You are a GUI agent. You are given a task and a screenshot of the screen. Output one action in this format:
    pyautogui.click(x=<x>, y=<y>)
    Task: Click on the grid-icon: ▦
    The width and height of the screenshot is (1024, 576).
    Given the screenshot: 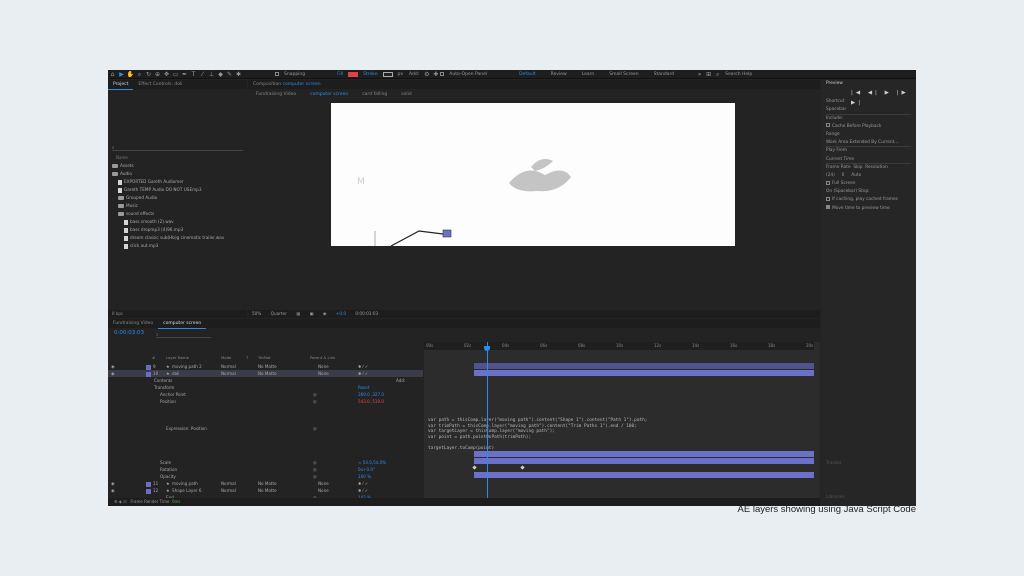 What is the action you would take?
    pyautogui.click(x=298, y=313)
    